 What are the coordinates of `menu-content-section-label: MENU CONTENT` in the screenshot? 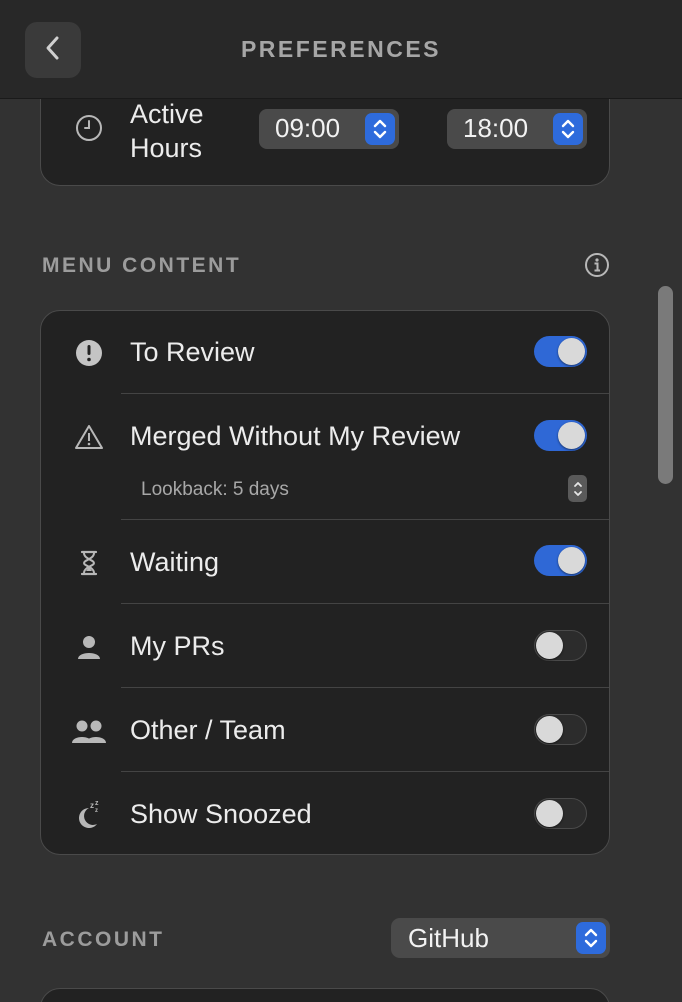 It's located at (142, 265).